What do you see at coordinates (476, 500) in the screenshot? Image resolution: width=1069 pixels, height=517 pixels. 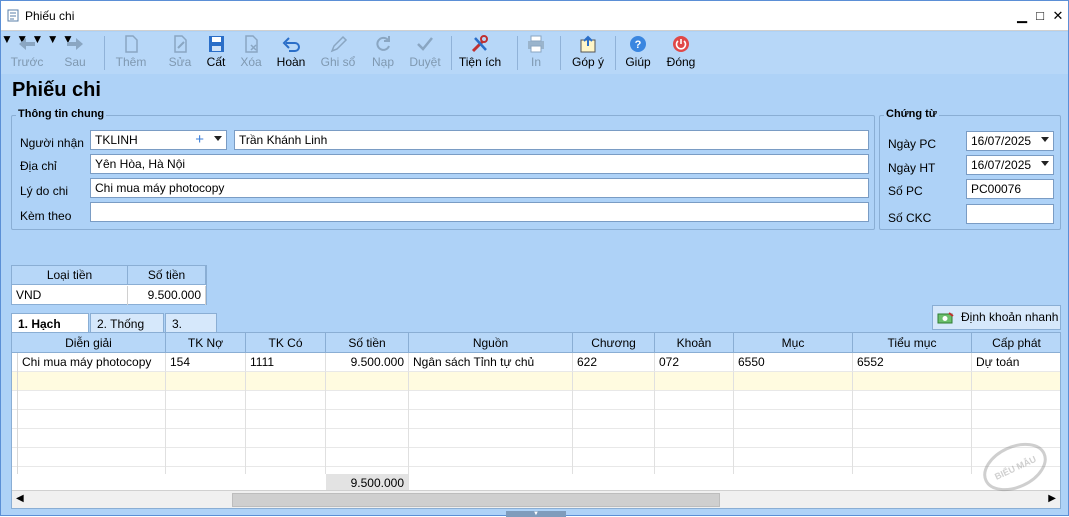 I see `scrollbar-thumb` at bounding box center [476, 500].